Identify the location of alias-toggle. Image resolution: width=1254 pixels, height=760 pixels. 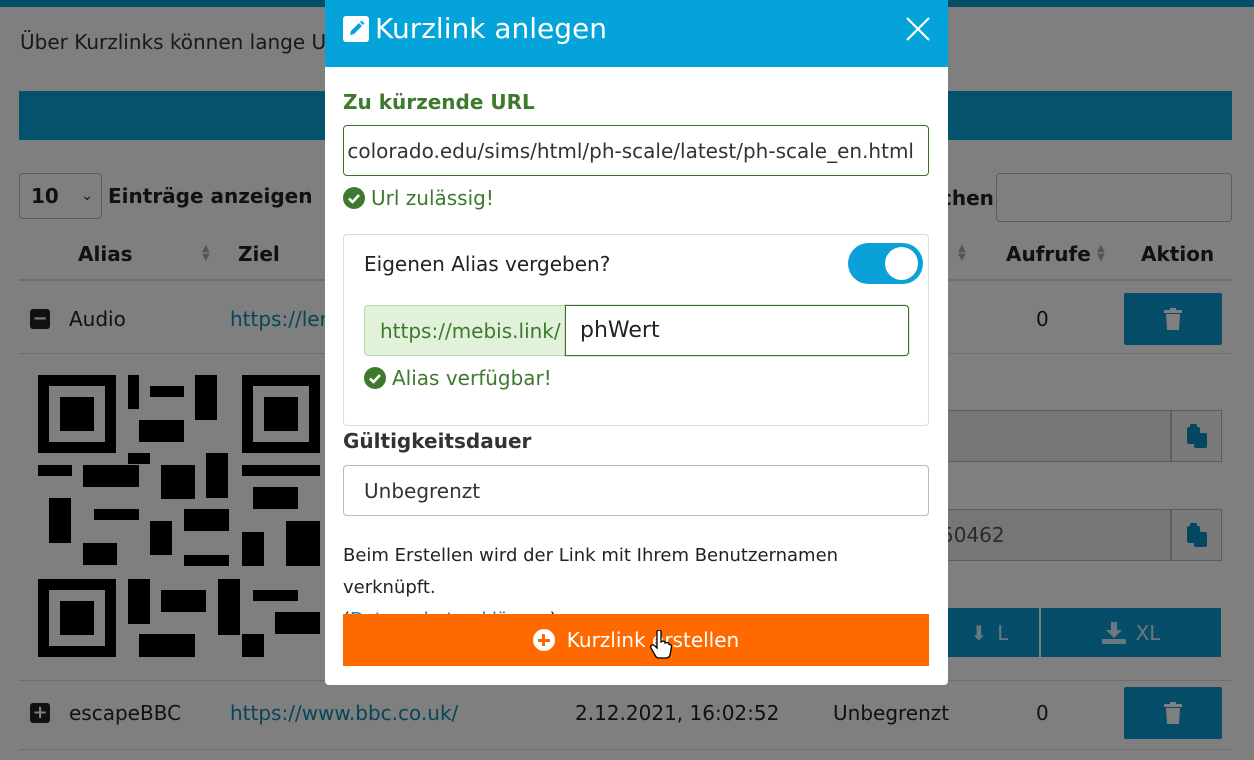
(885, 263).